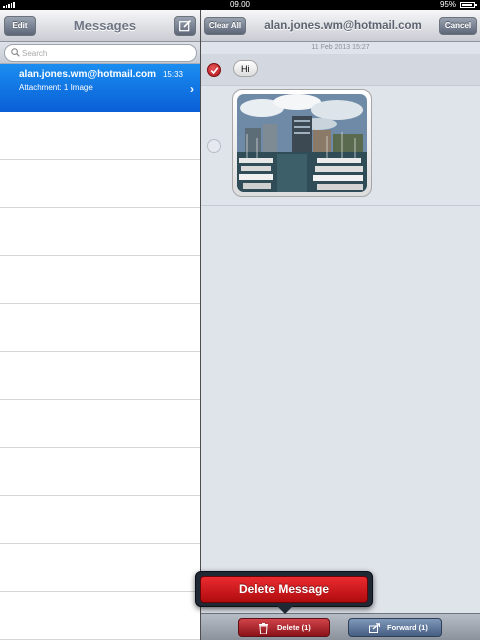 The height and width of the screenshot is (640, 480). Describe the element at coordinates (458, 26) in the screenshot. I see `cancel-button: Cancel` at that location.